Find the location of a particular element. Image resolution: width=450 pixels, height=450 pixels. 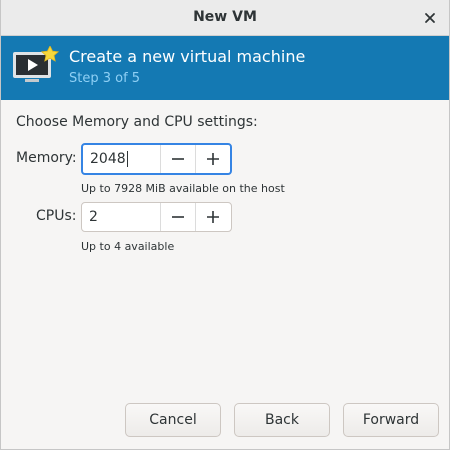

cpus-spinbox: 2 is located at coordinates (156, 217).